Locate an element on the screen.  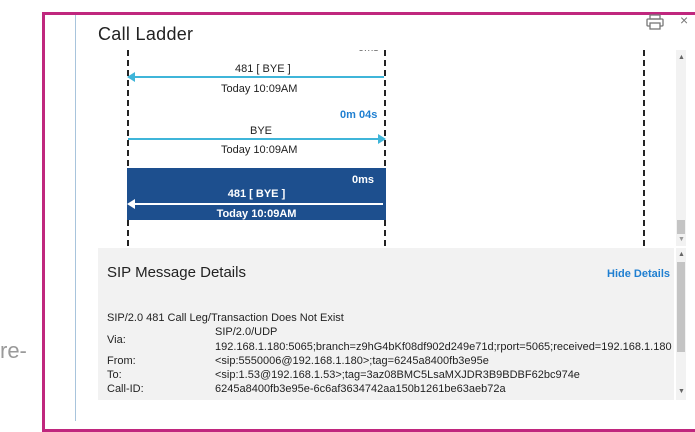
details-scrollbar: ▲ ▼ is located at coordinates (681, 324).